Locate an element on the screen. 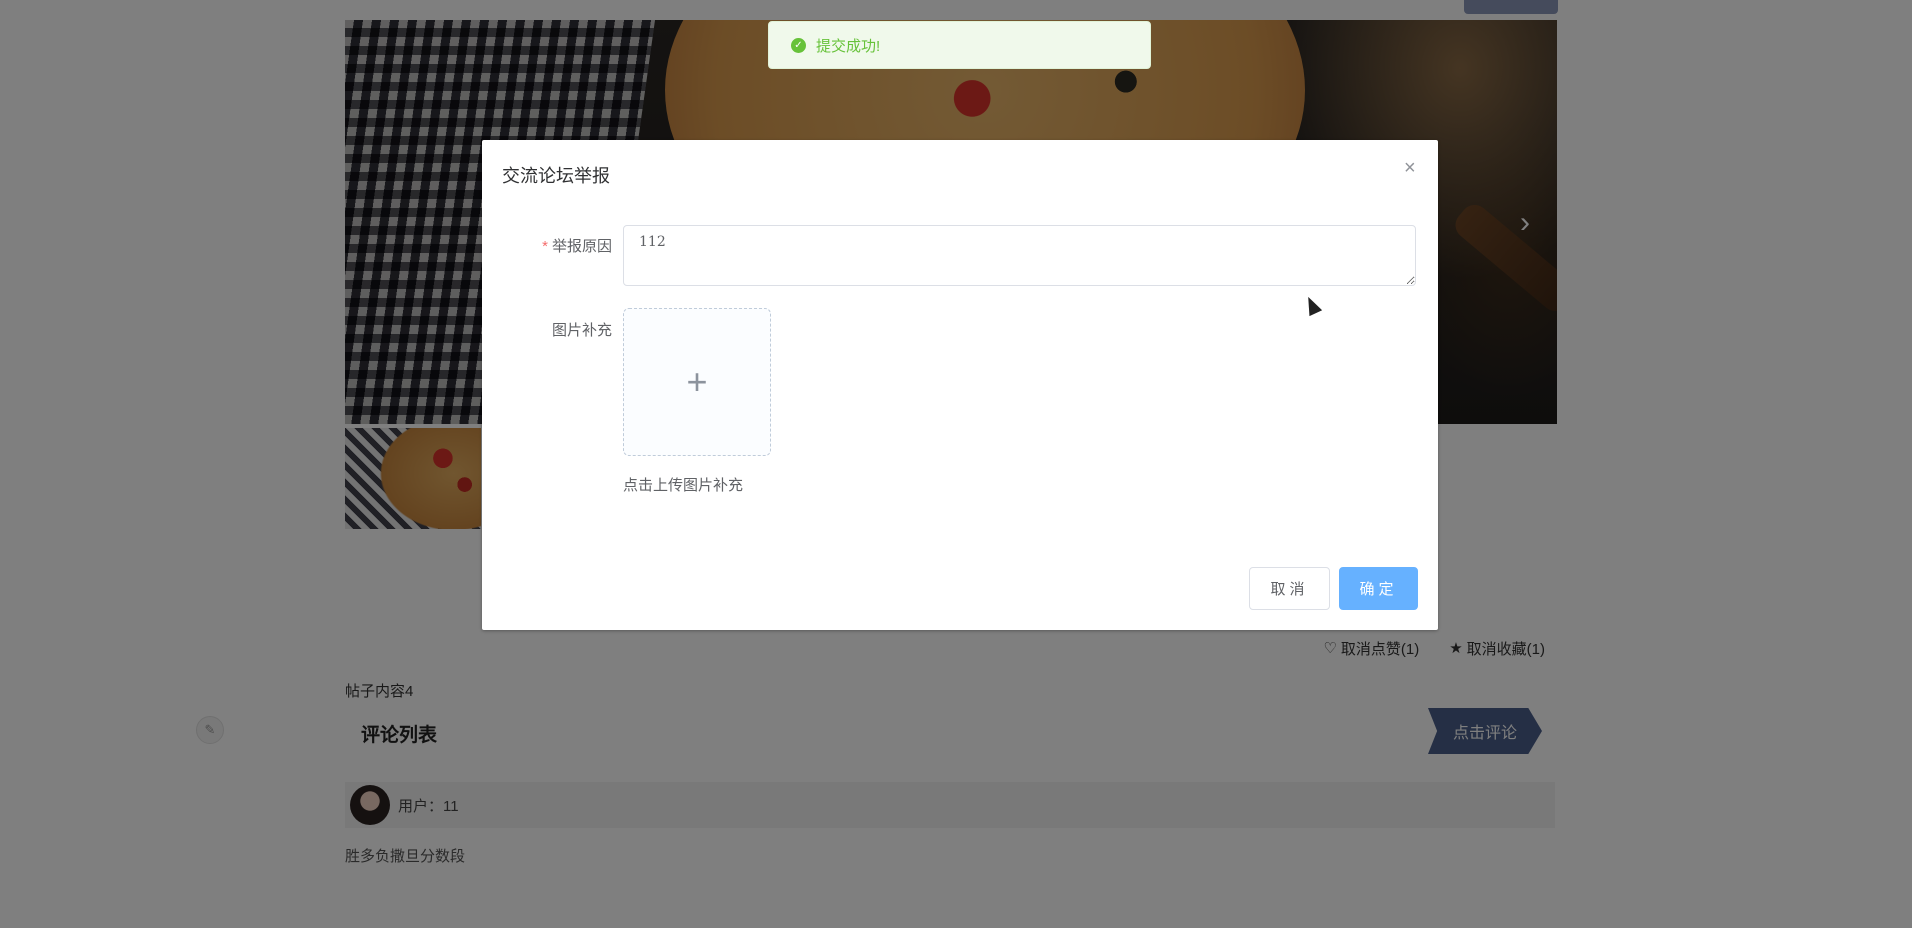 The image size is (1912, 928). reason-label: * 举报原因 is located at coordinates (557, 245).